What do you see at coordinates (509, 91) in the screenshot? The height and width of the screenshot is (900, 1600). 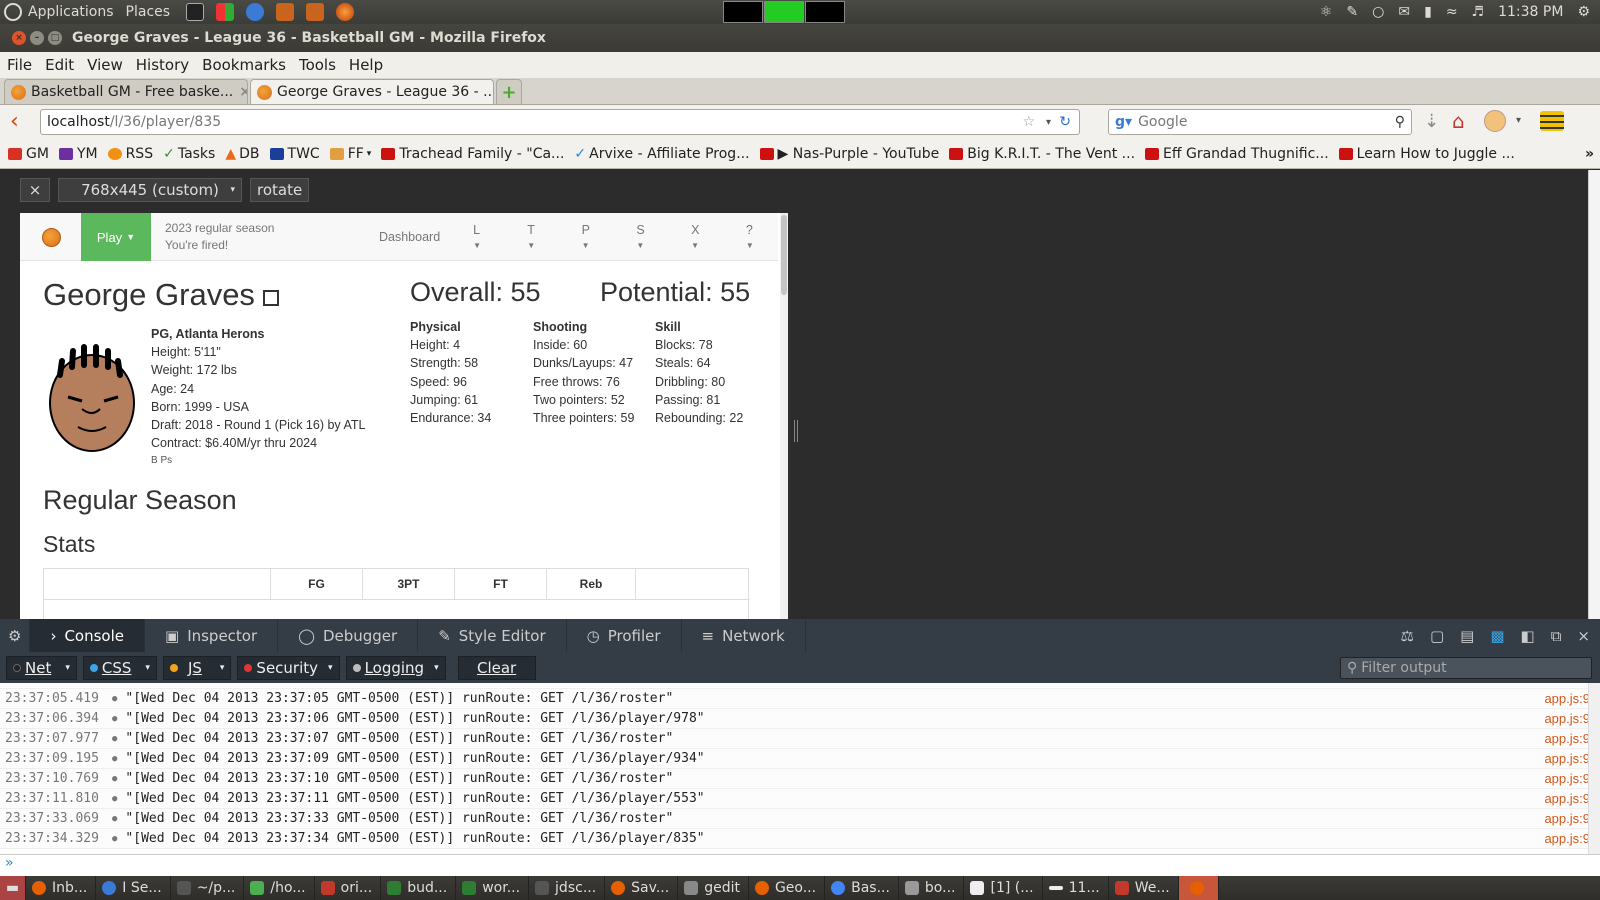 I see `new-tab-button: +` at bounding box center [509, 91].